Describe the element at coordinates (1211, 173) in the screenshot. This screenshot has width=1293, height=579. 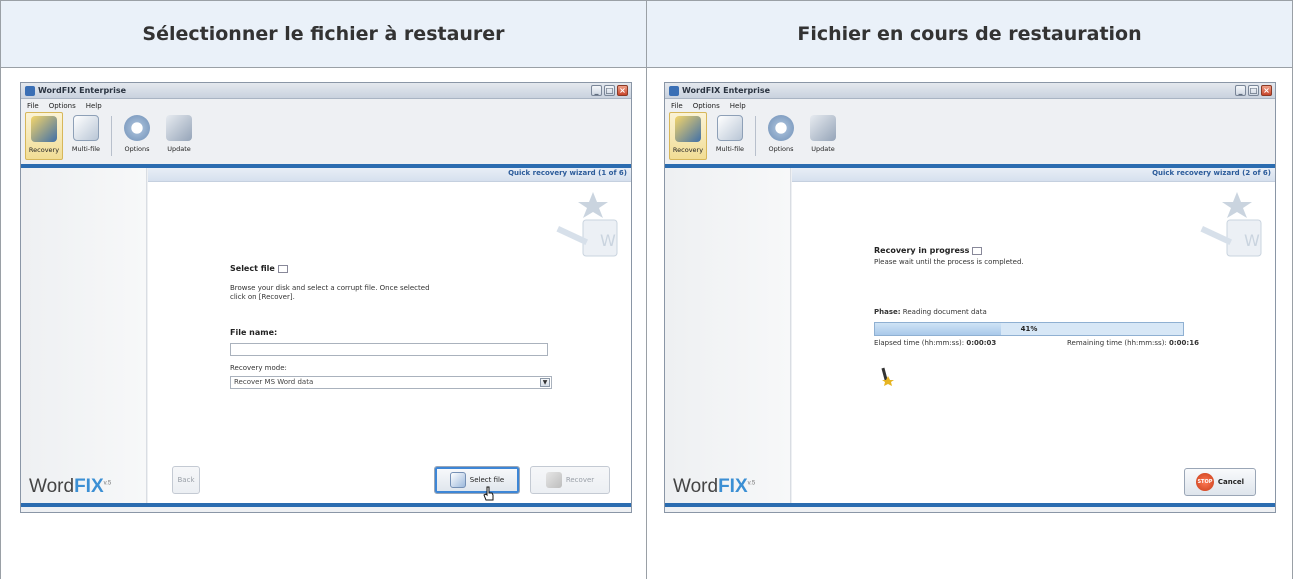
I see `wizard-step-label: Quick recovery wizard (2 of 6)` at that location.